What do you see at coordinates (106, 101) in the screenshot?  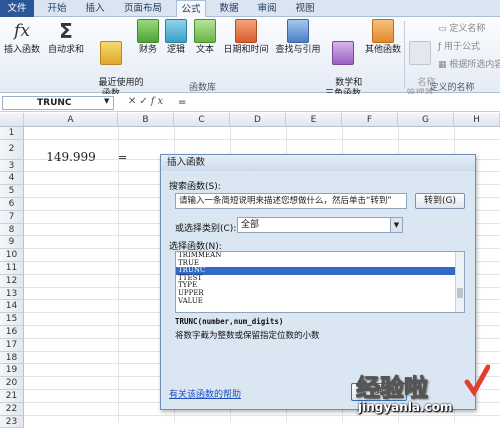 I see `name-box-dropdown-icon: ▼` at bounding box center [106, 101].